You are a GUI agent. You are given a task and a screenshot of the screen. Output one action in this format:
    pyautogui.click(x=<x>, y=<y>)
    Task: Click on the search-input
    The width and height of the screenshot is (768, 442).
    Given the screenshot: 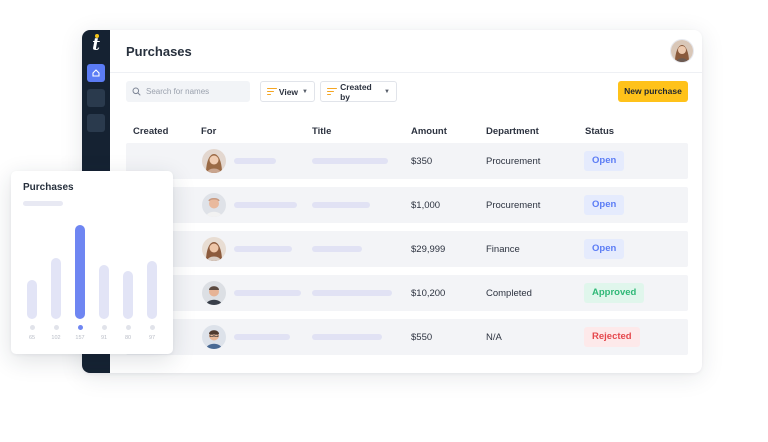 What is the action you would take?
    pyautogui.click(x=196, y=91)
    